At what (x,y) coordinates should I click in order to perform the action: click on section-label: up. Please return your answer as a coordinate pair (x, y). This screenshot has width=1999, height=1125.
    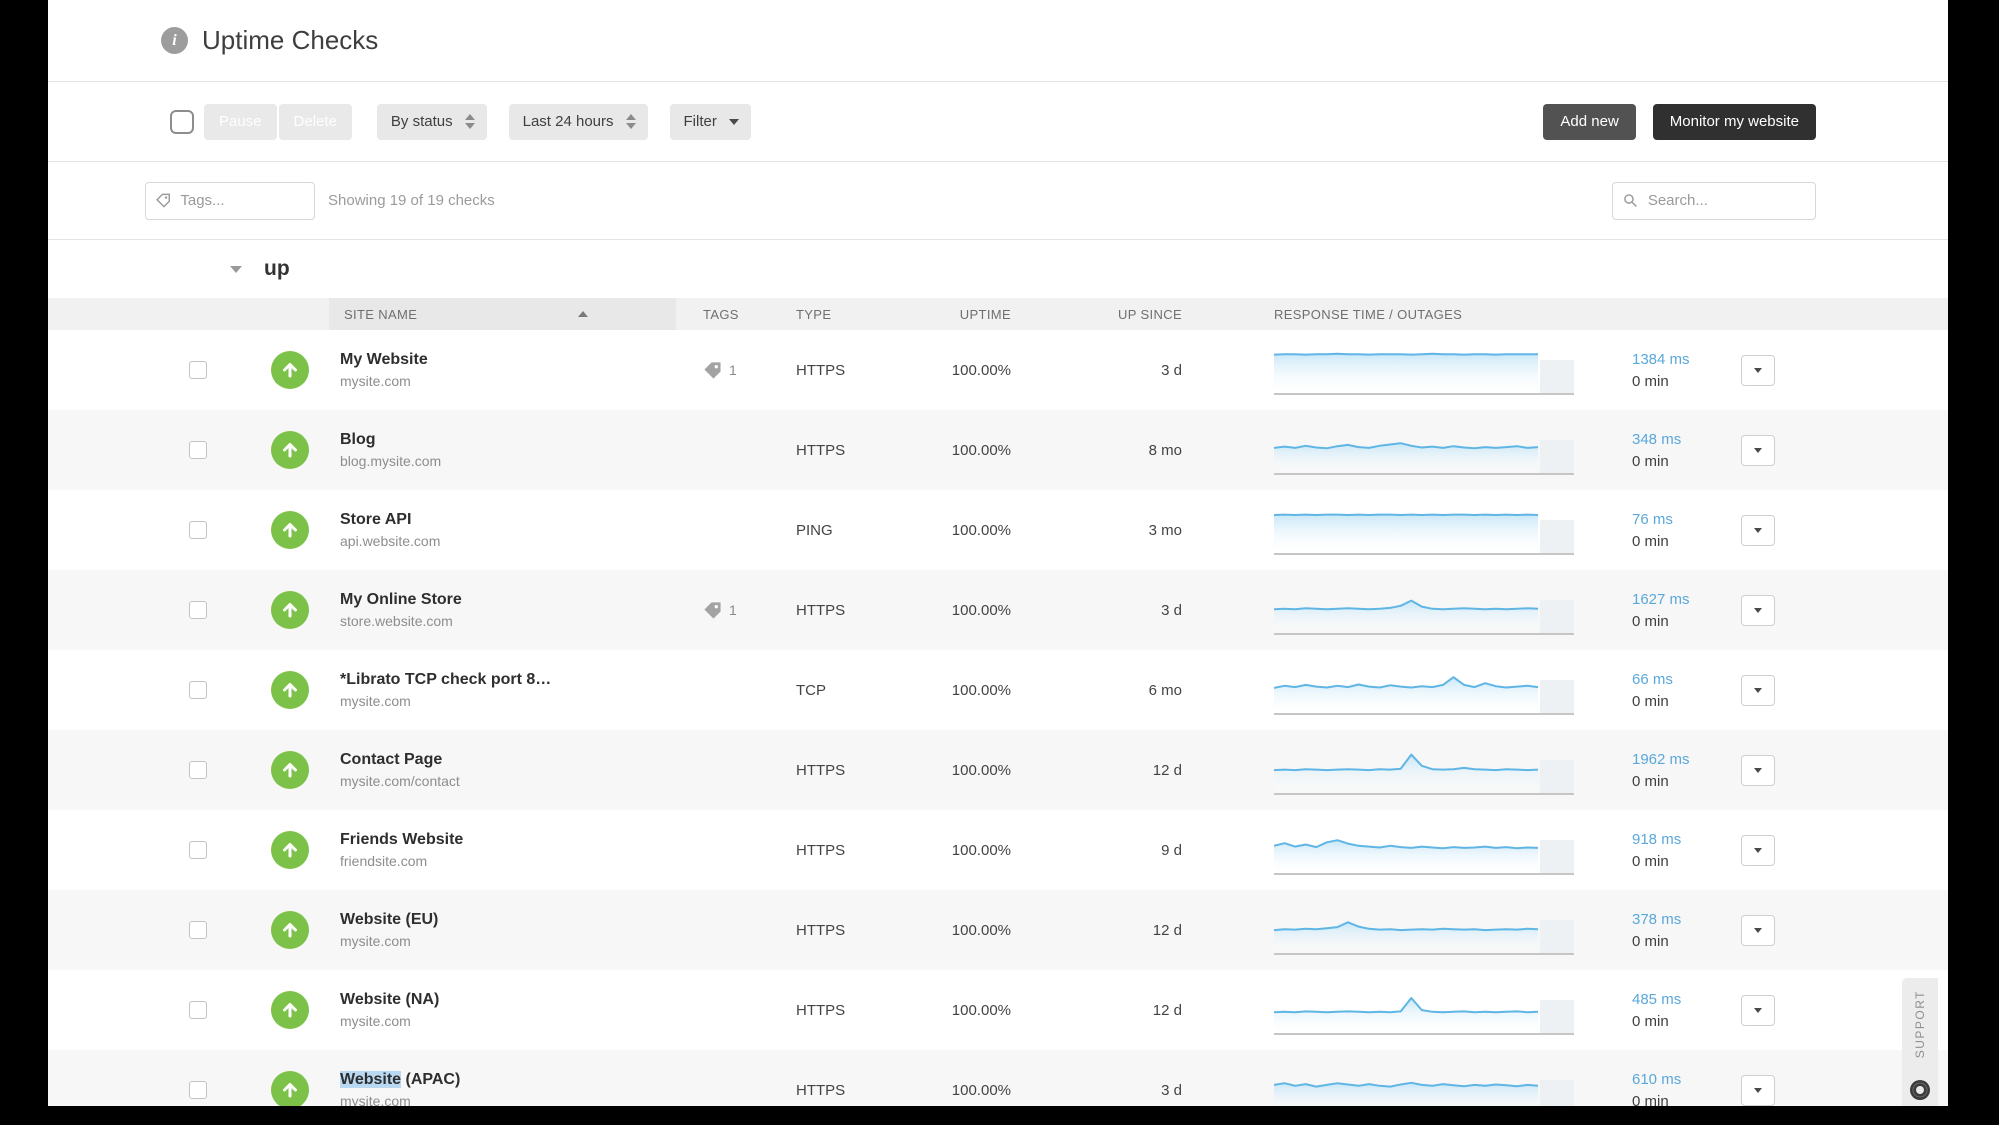
    Looking at the image, I should click on (277, 268).